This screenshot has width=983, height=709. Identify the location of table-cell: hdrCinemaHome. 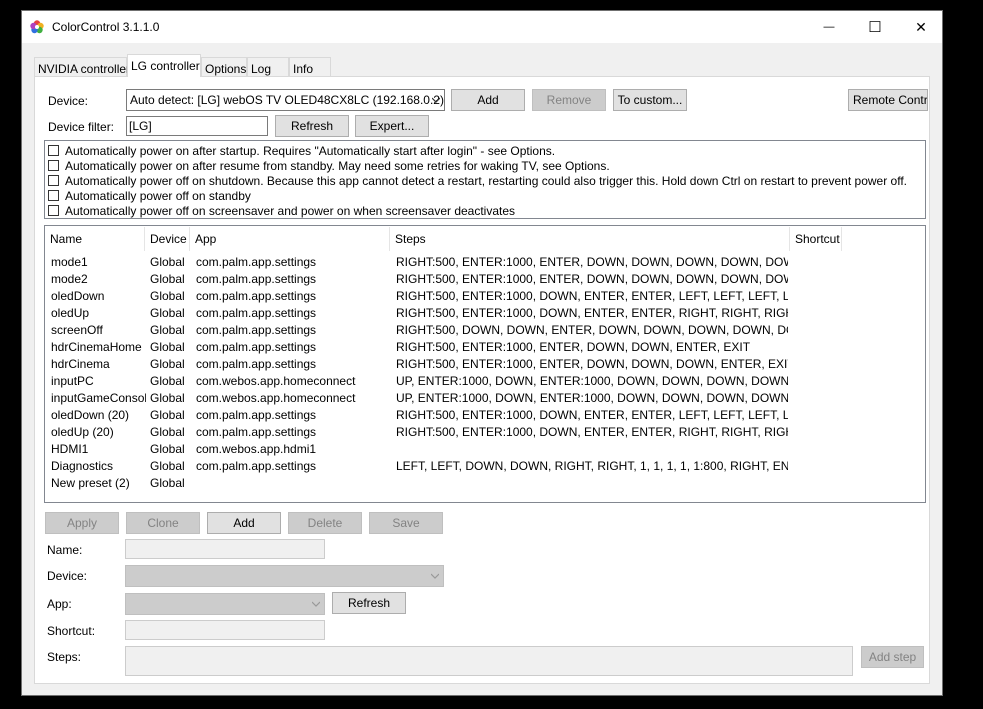
(96, 347).